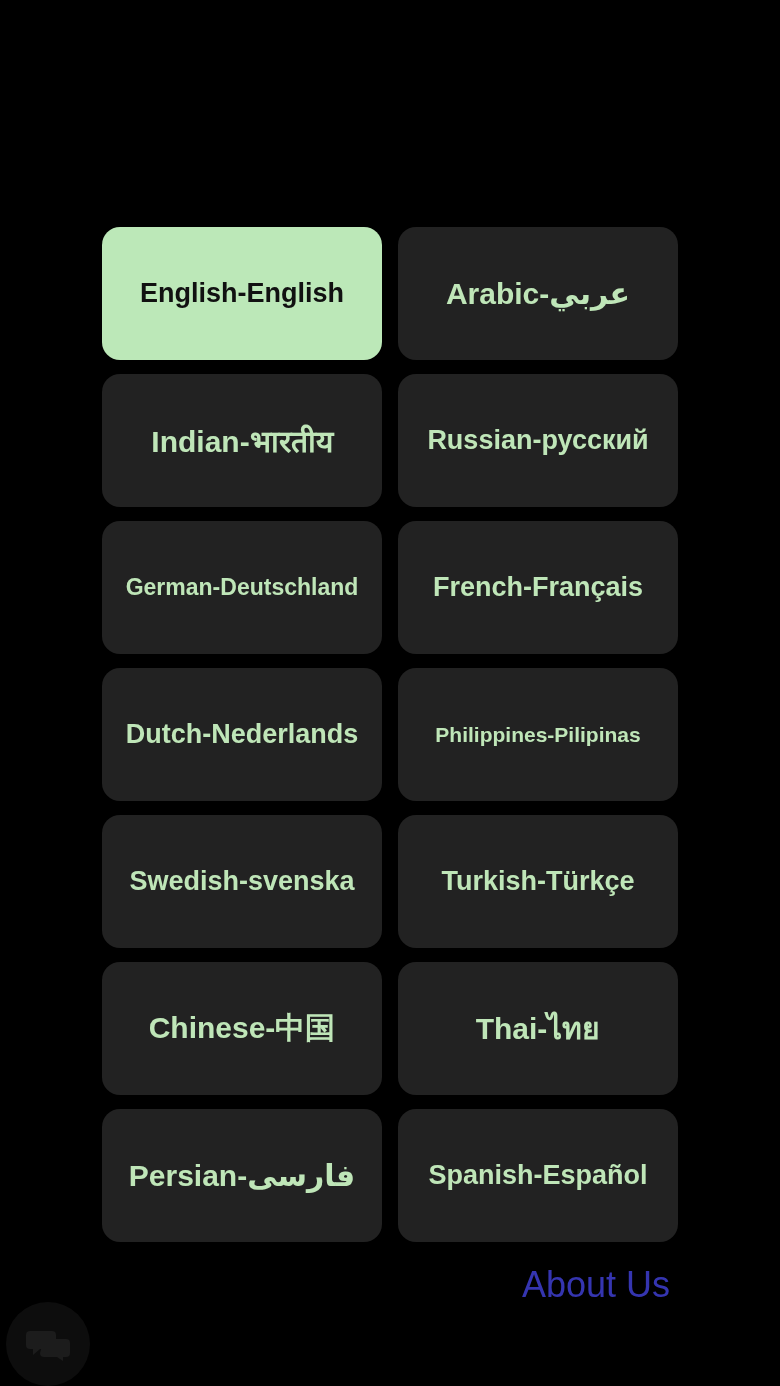  I want to click on language-button: Swedish-svenska, so click(242, 881).